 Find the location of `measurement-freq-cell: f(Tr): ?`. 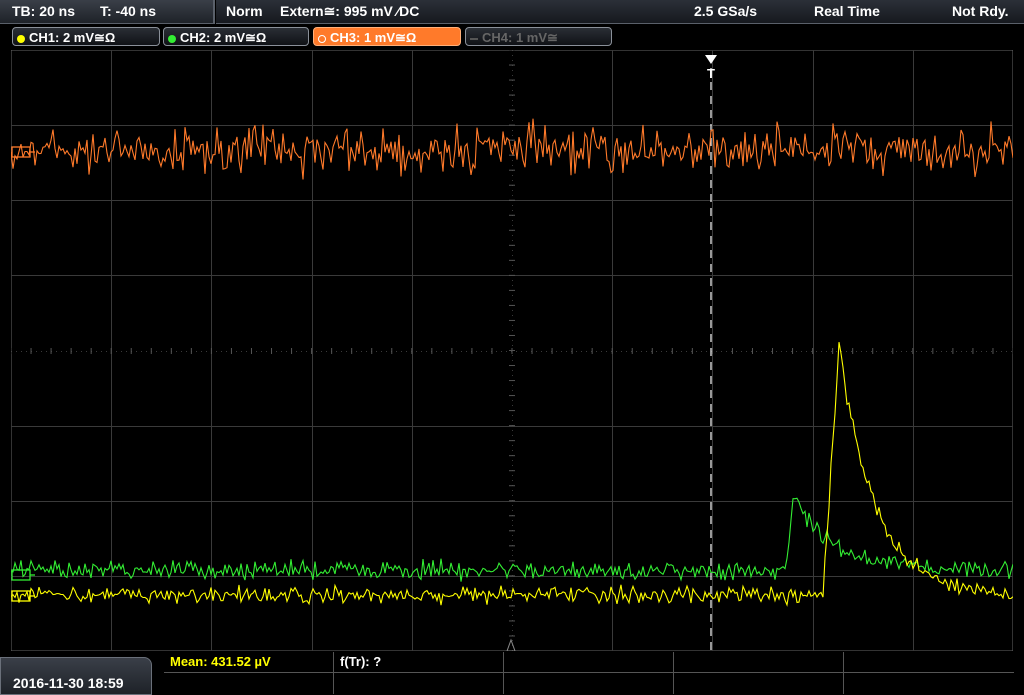

measurement-freq-cell: f(Tr): ? is located at coordinates (419, 662).